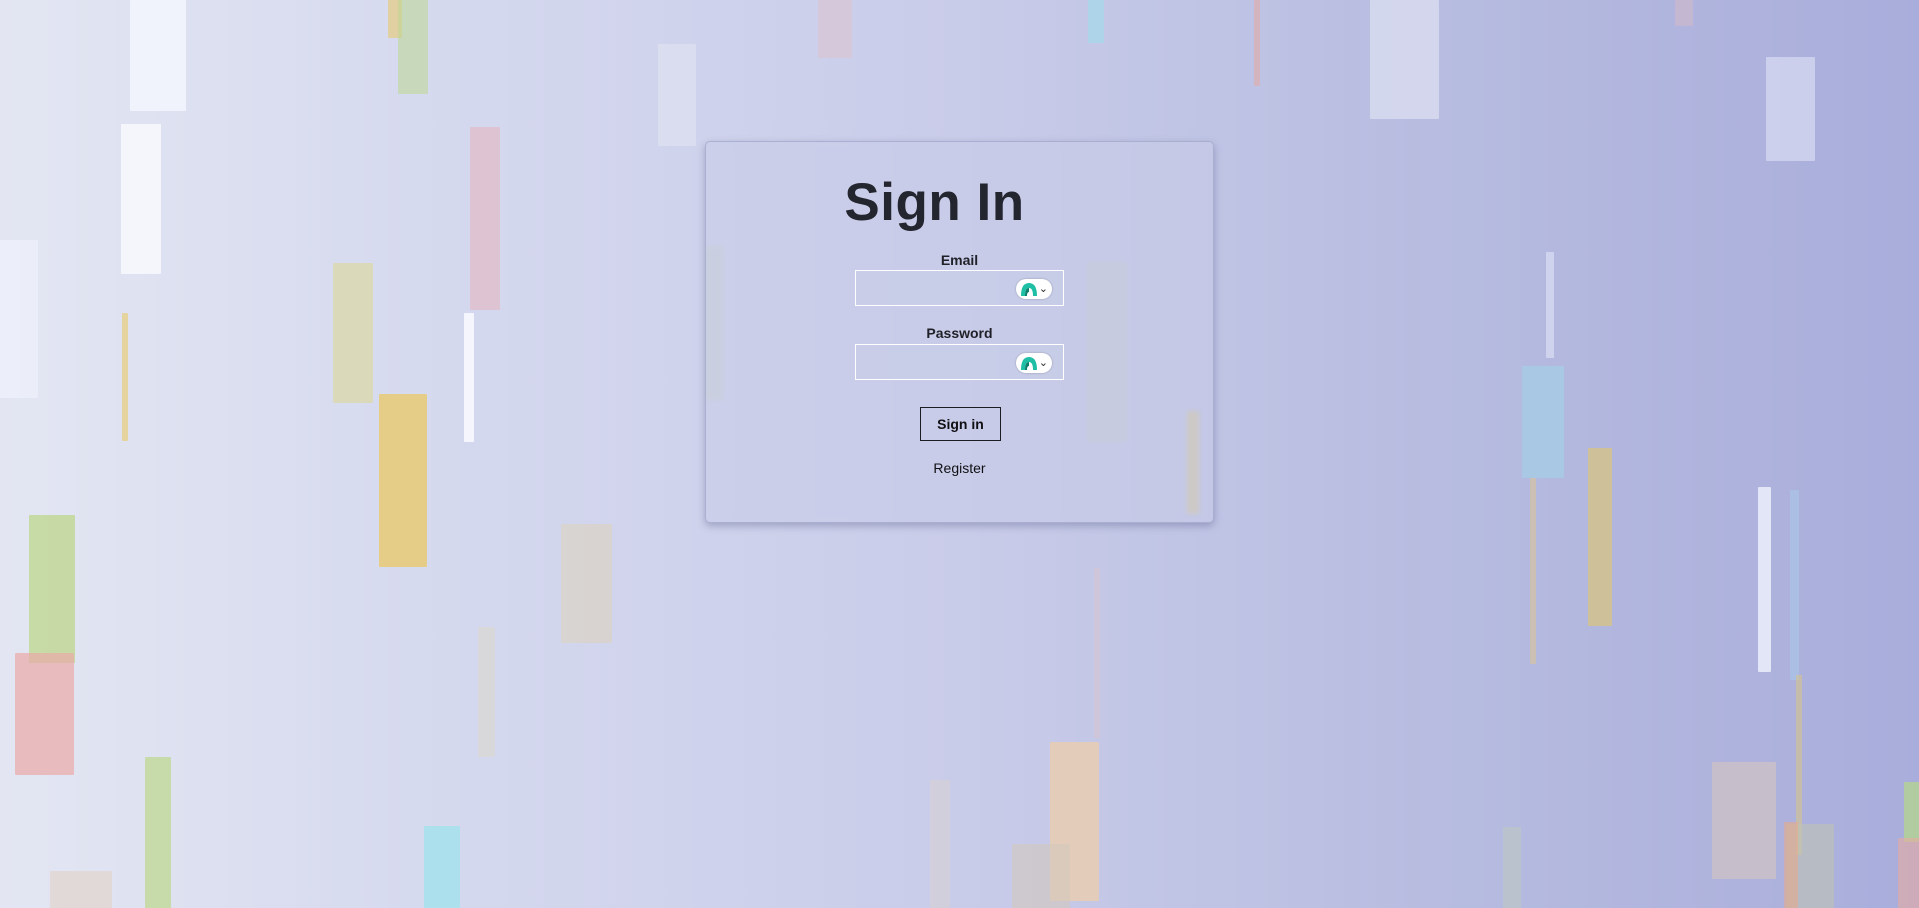  I want to click on page-title: Sign In, so click(934, 202).